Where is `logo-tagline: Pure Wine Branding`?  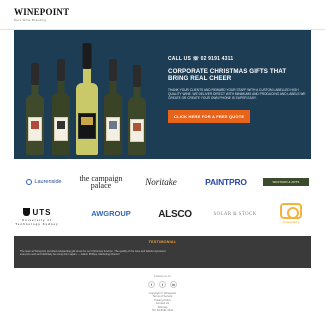 logo-tagline: Pure Wine Branding is located at coordinates (30, 20).